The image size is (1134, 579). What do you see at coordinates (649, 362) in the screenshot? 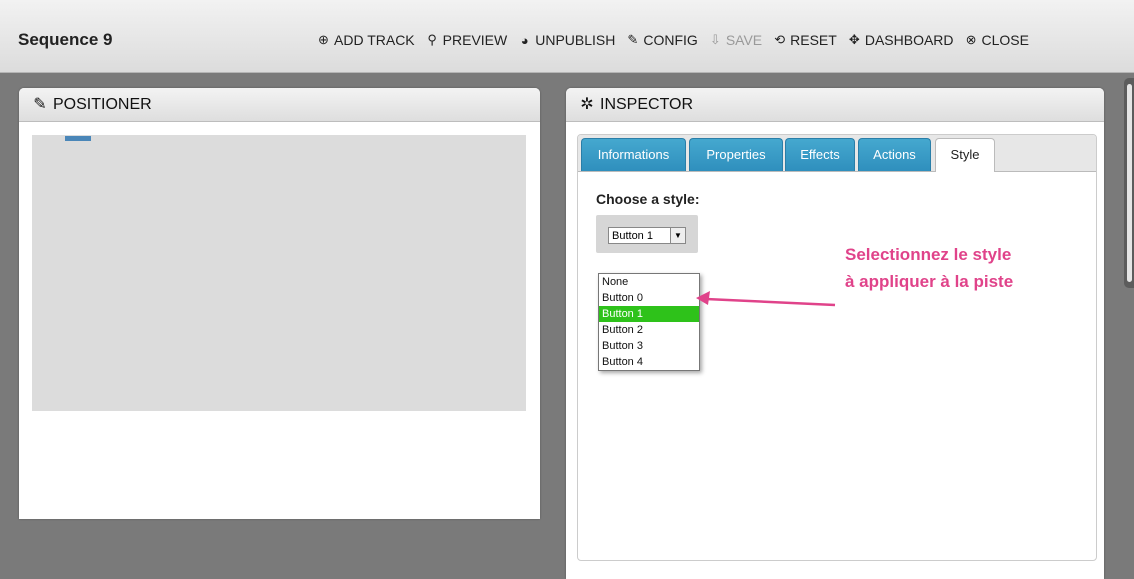
I see `style-option: Button 4` at bounding box center [649, 362].